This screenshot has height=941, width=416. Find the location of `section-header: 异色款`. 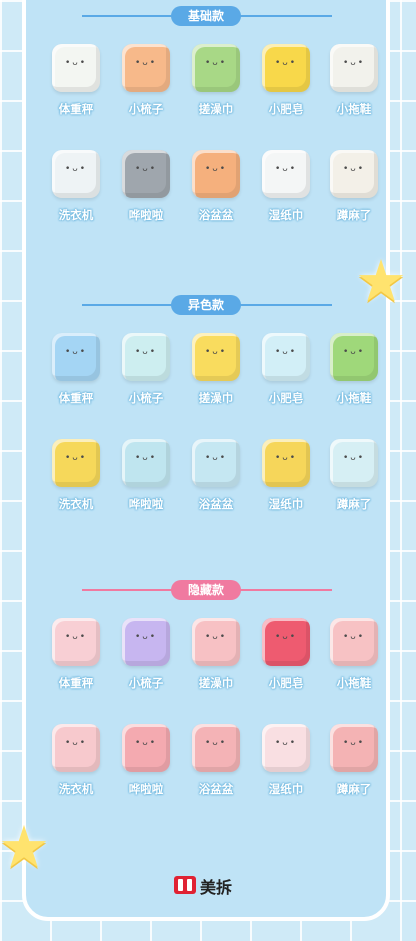

section-header: 异色款 is located at coordinates (206, 305).